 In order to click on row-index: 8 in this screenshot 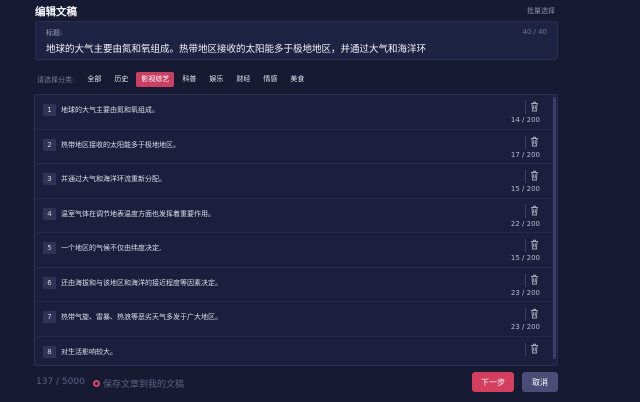, I will do `click(49, 351)`.